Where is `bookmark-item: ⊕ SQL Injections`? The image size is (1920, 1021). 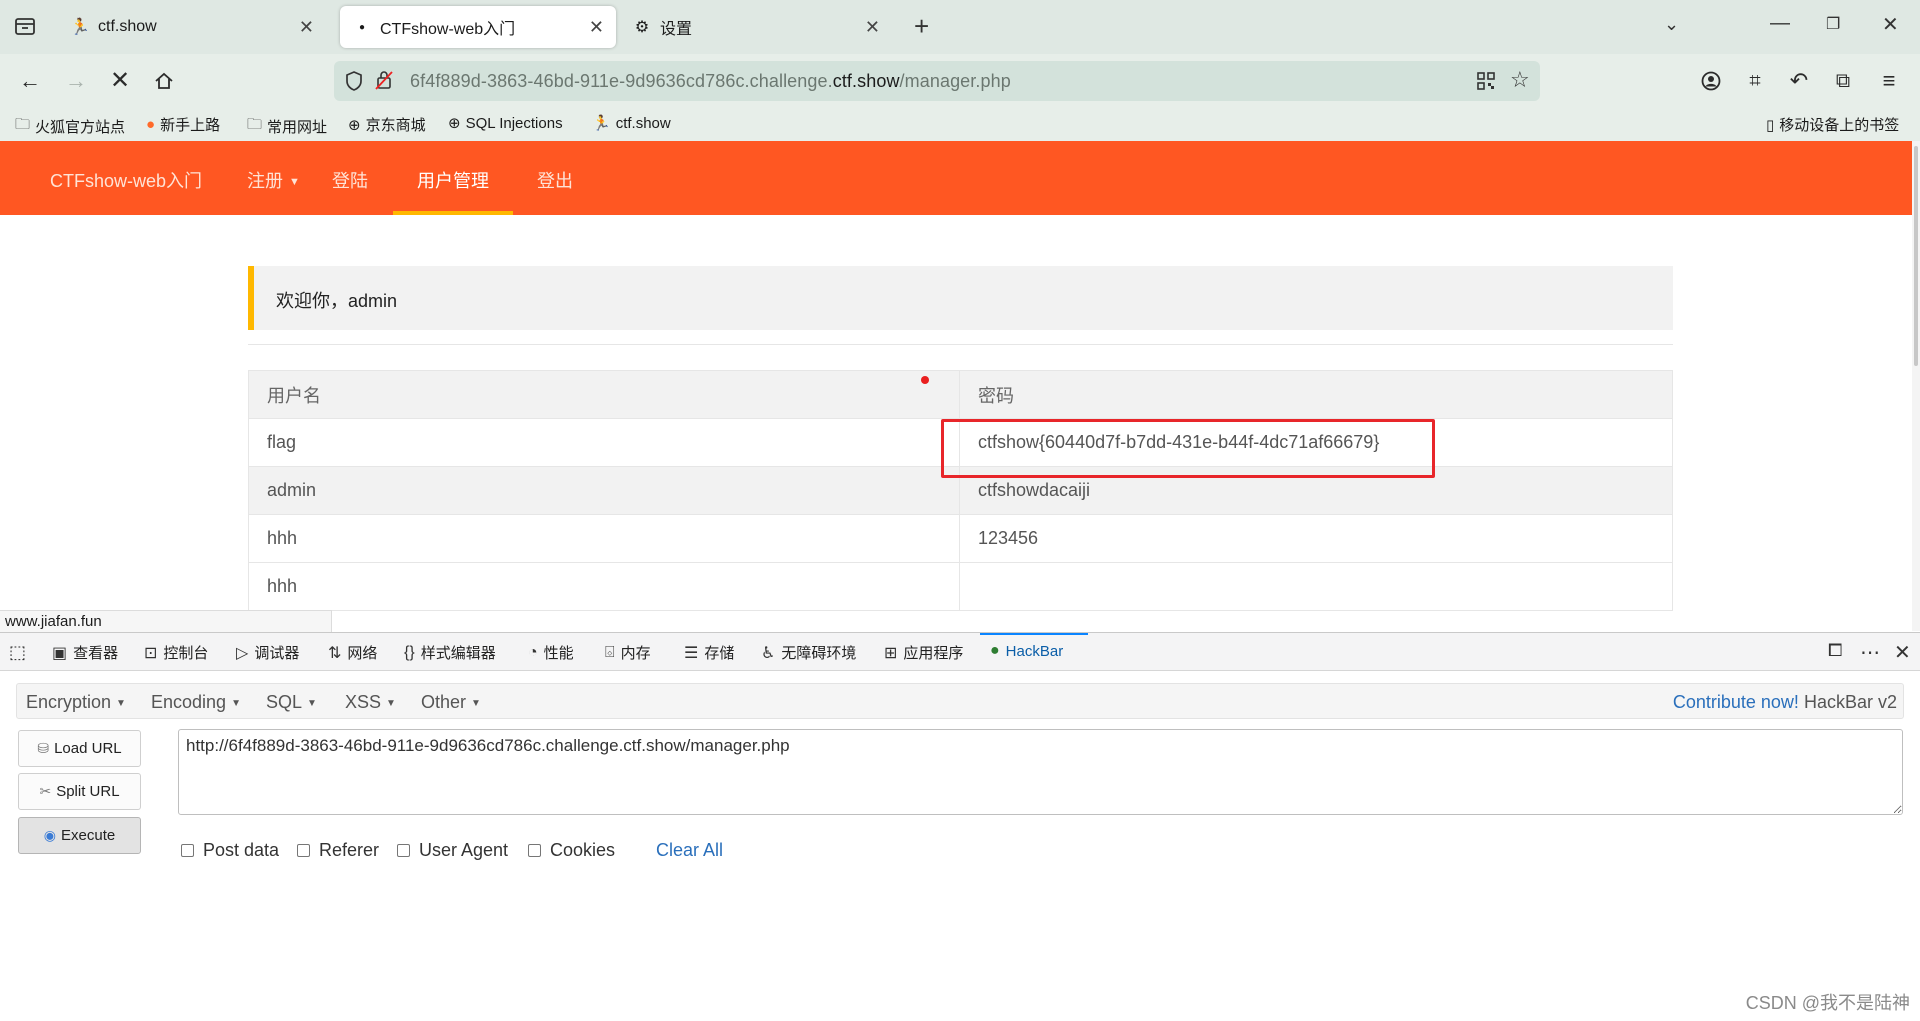
bookmark-item: ⊕ SQL Injections is located at coordinates (505, 123).